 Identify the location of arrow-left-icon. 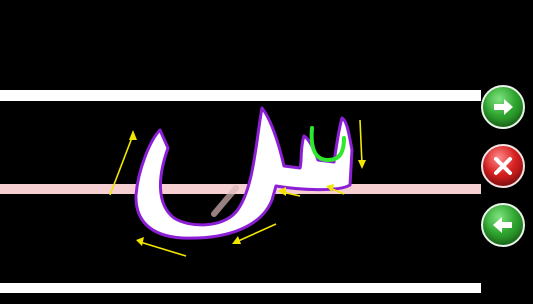
(502, 225).